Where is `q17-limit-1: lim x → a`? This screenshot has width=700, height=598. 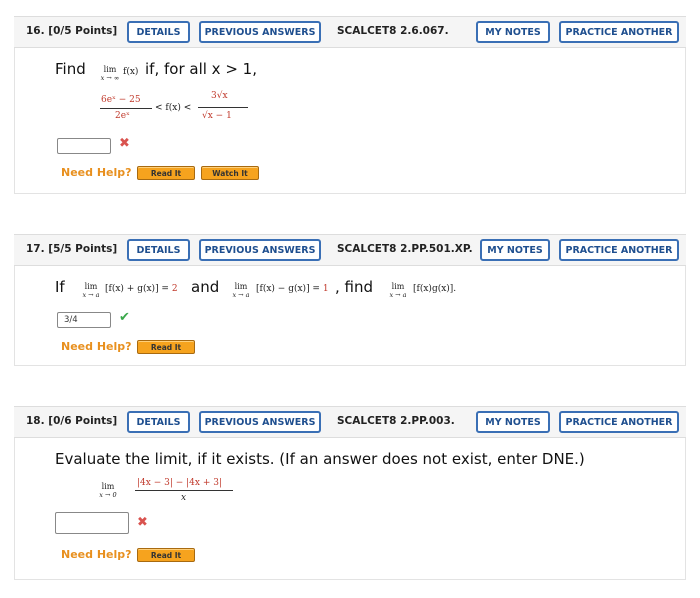 q17-limit-1: lim x → a is located at coordinates (91, 290).